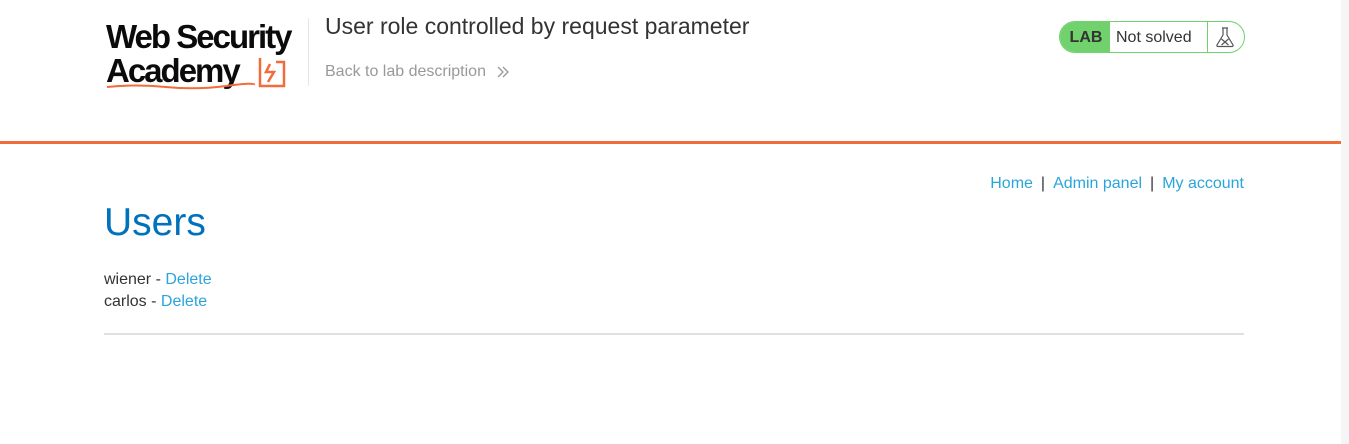  What do you see at coordinates (272, 73) in the screenshot?
I see `logo-lightning-icon` at bounding box center [272, 73].